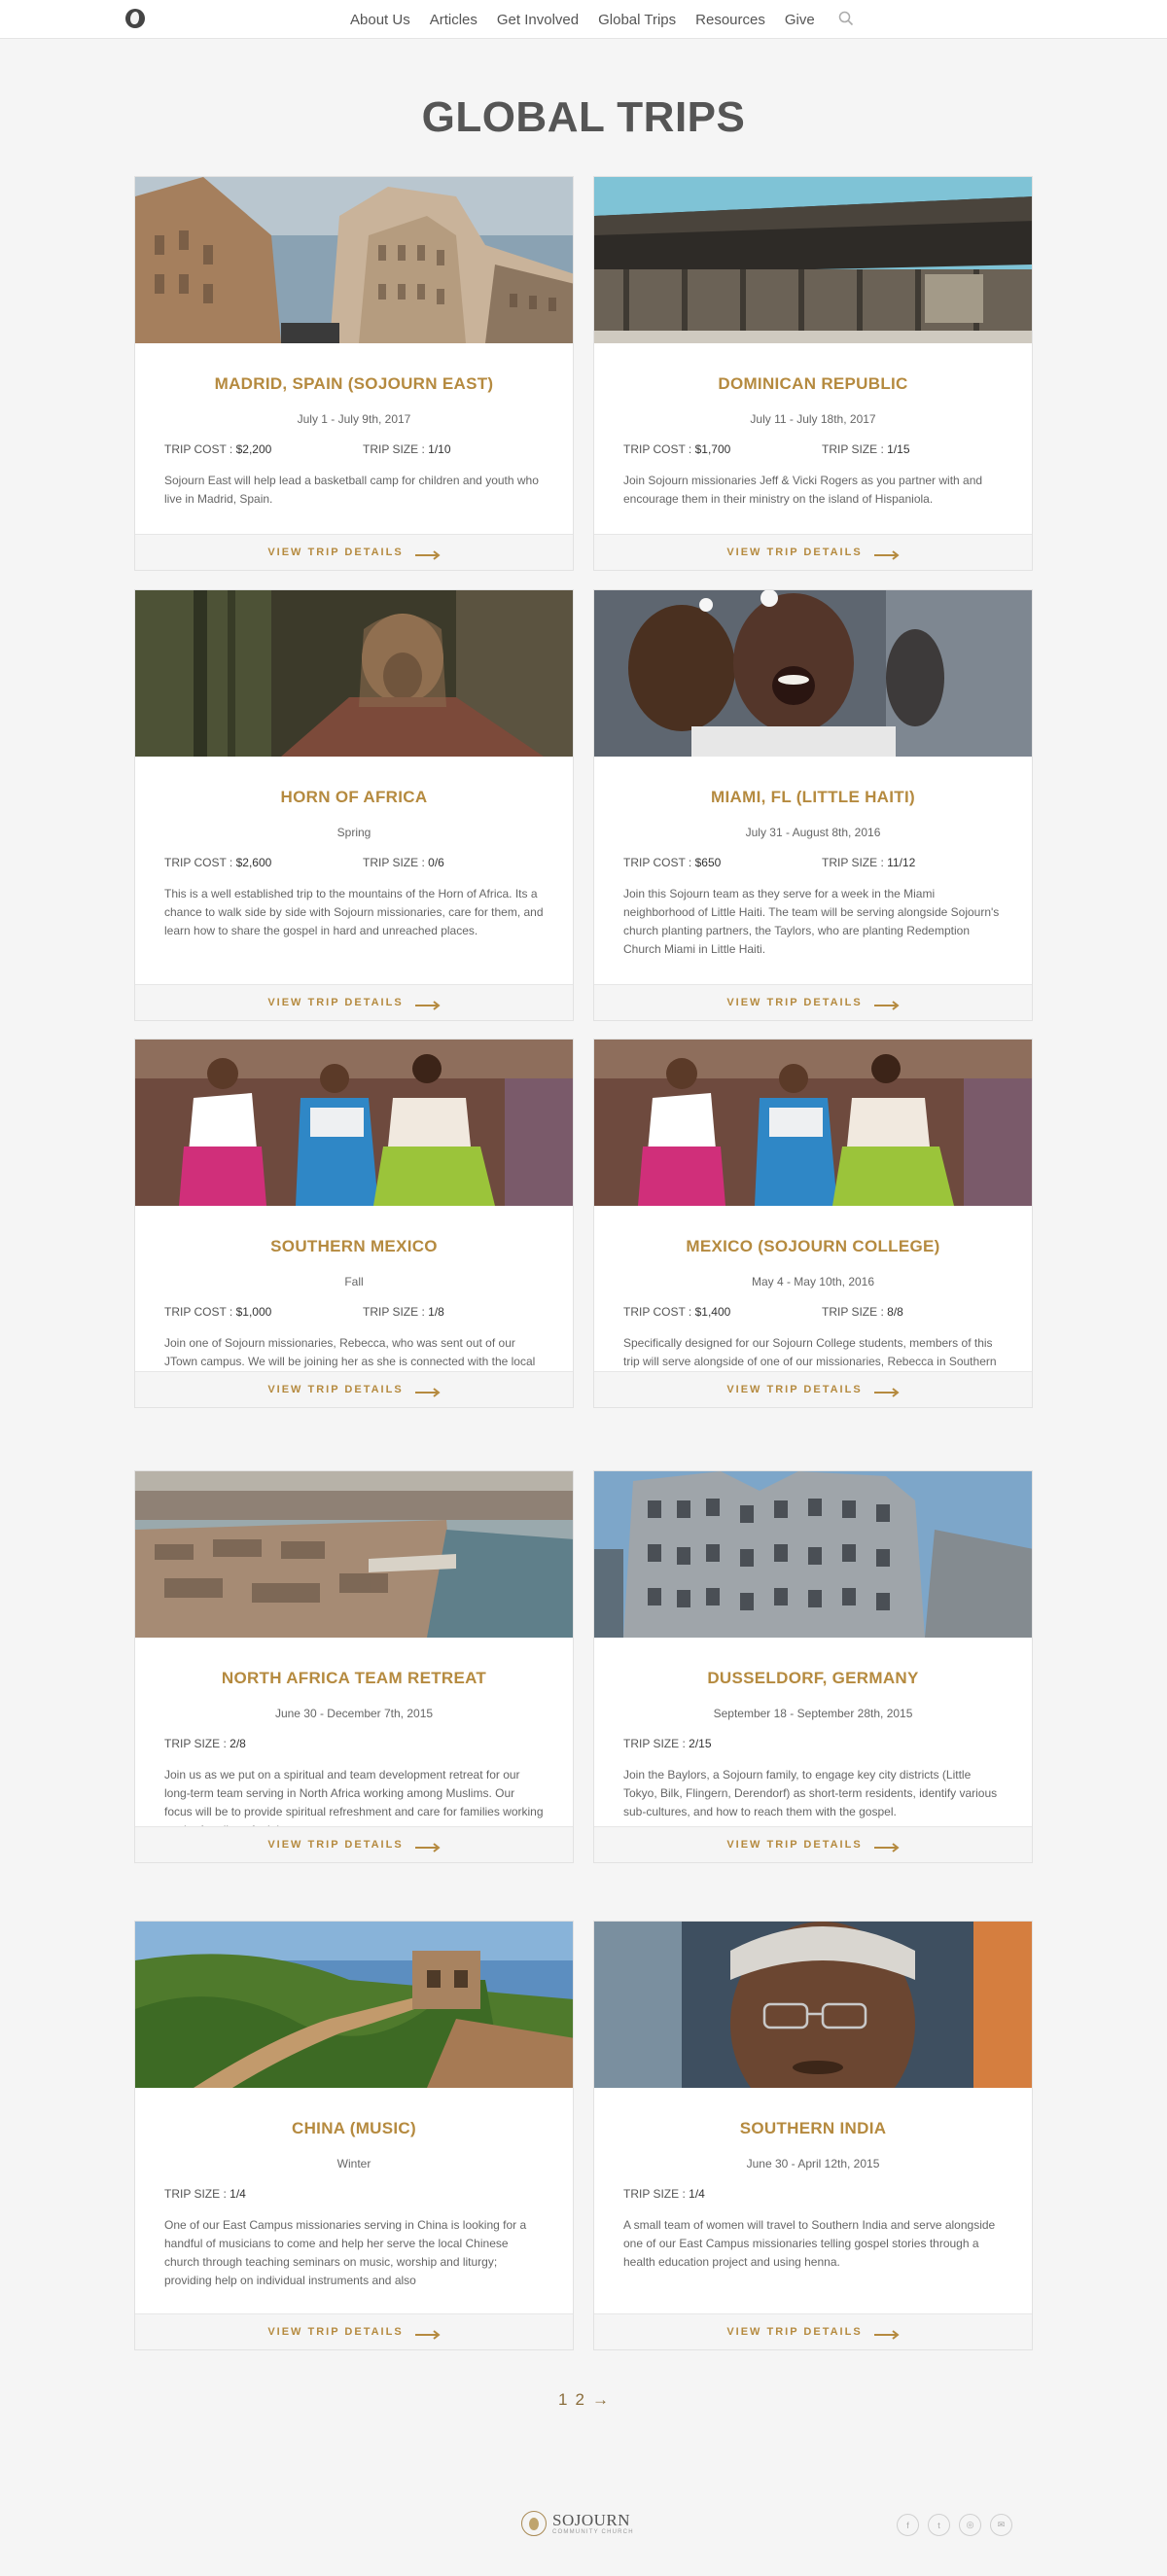 This screenshot has width=1167, height=2576. Describe the element at coordinates (253, 1312) in the screenshot. I see `trip-cost-value: $1,000` at that location.